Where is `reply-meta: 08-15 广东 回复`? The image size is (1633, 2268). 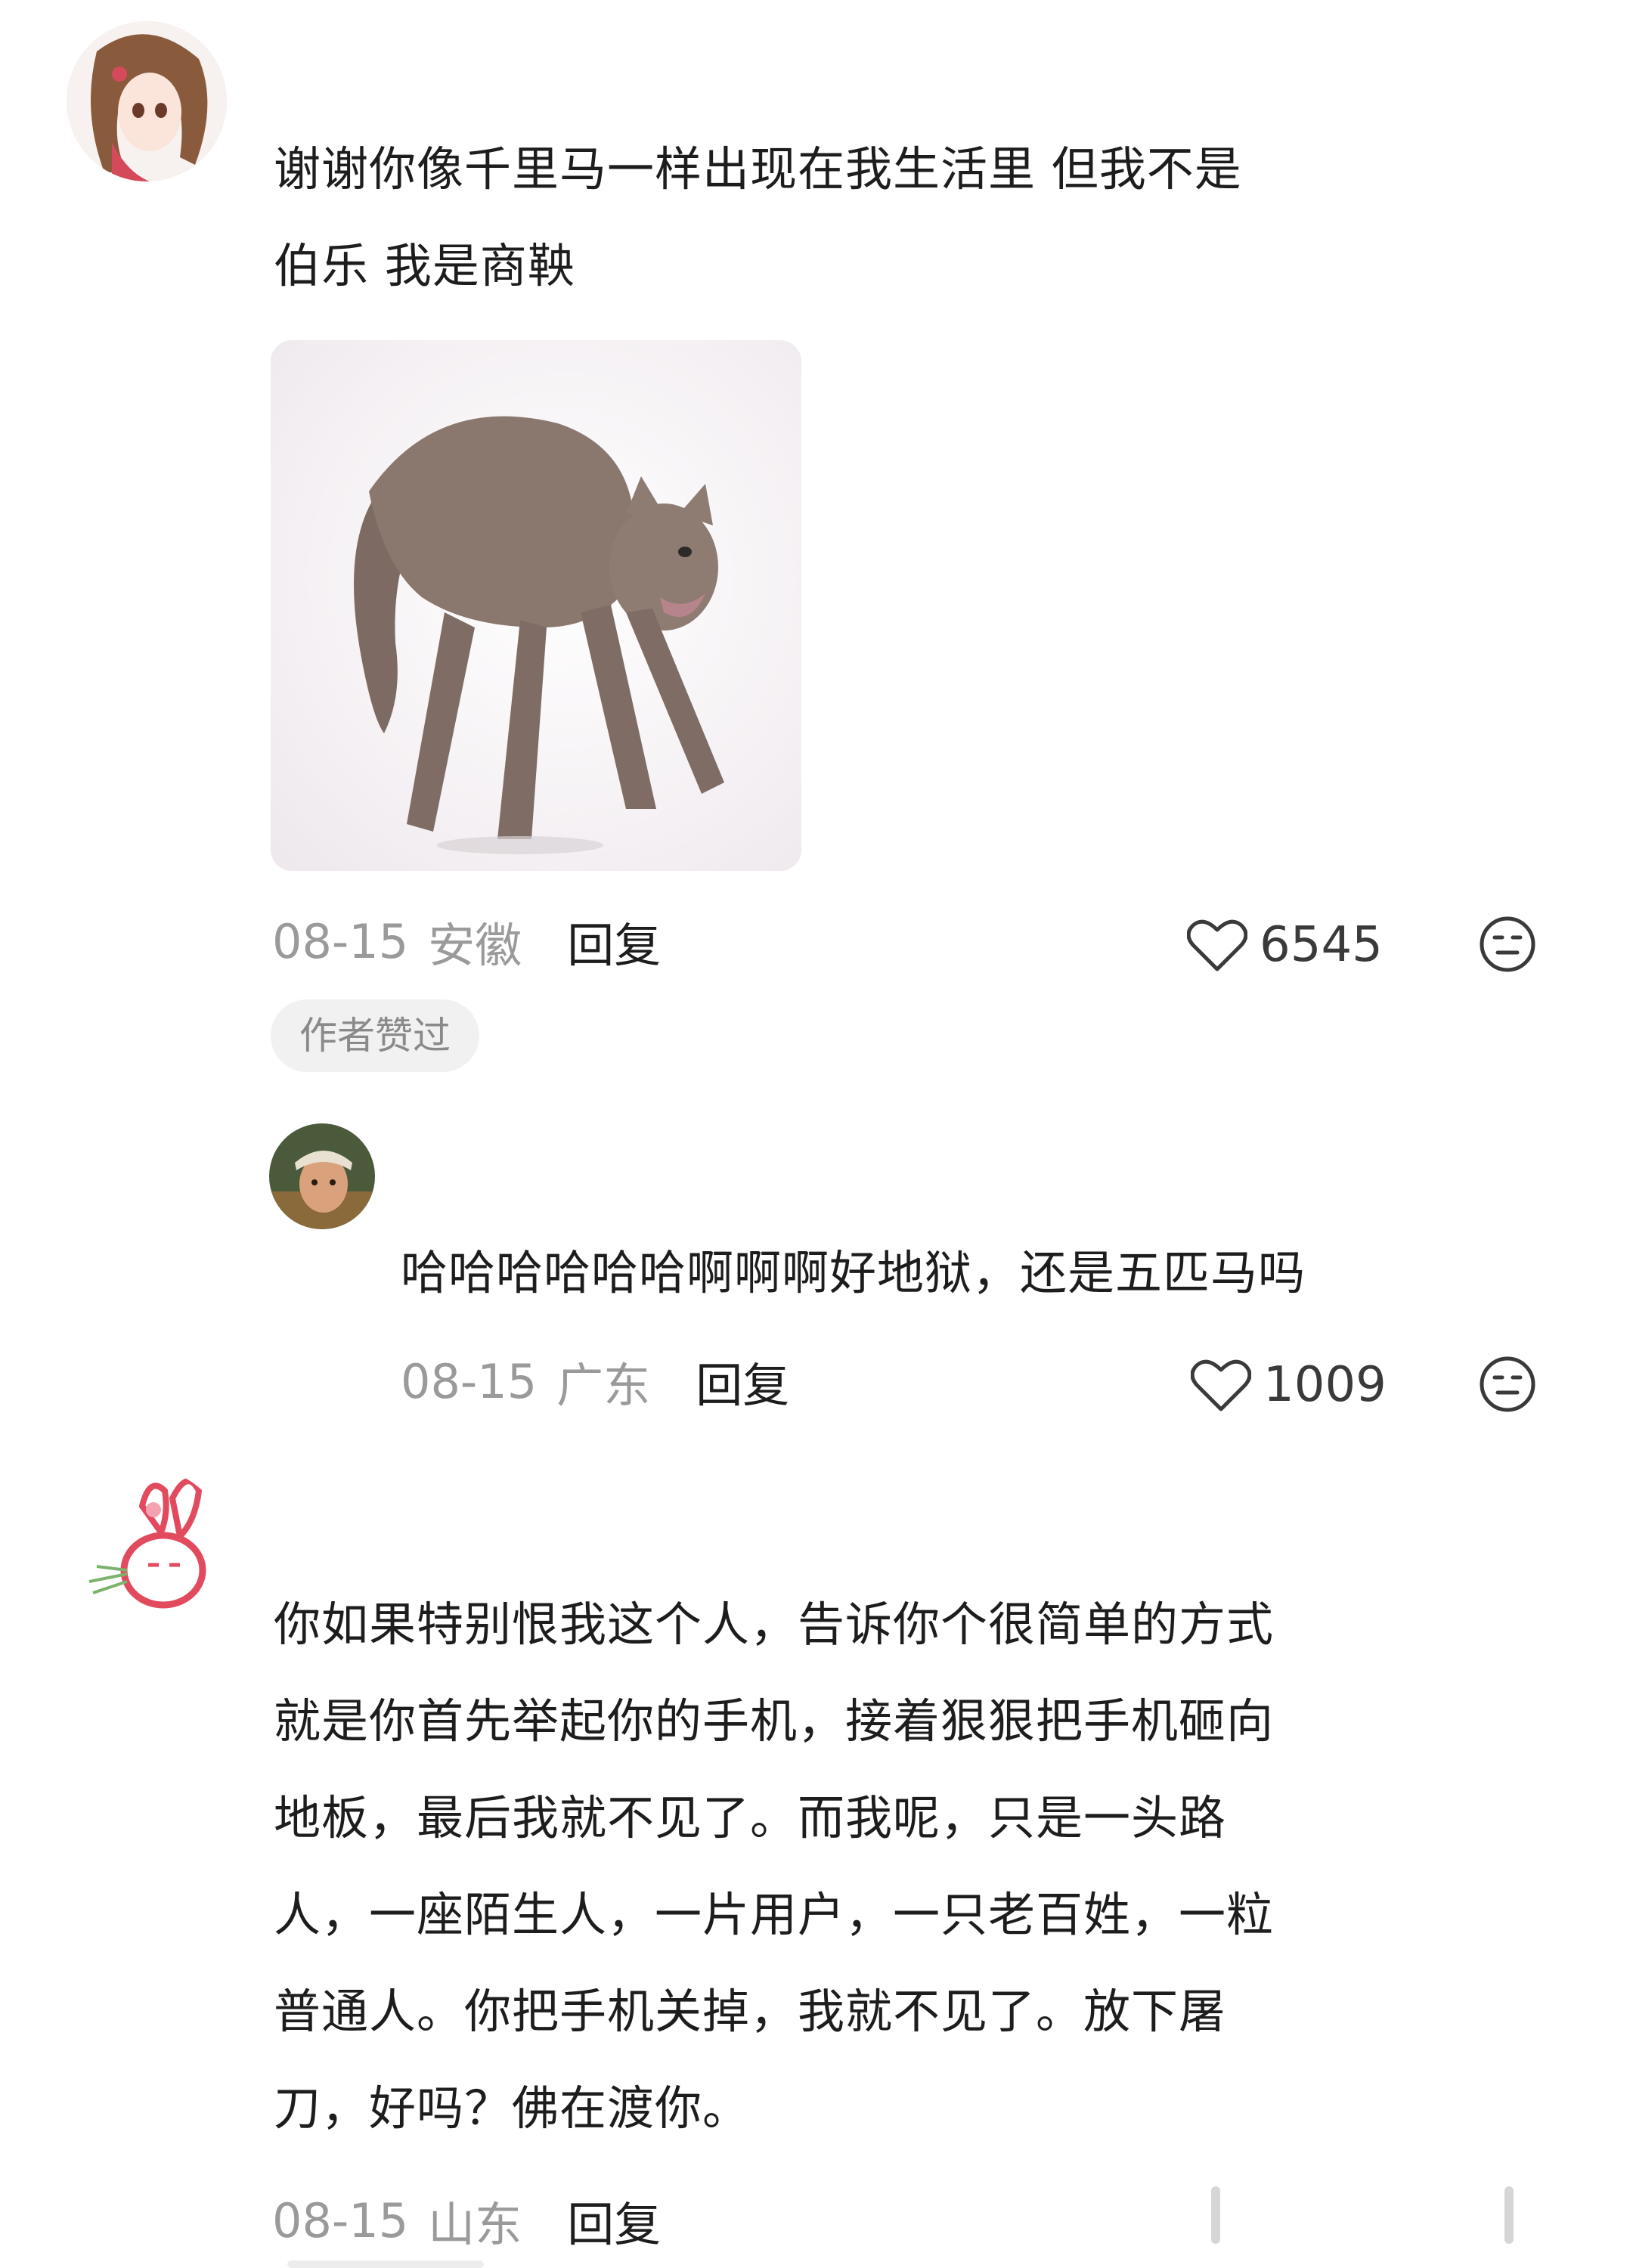 reply-meta: 08-15 广东 回复 is located at coordinates (595, 1381).